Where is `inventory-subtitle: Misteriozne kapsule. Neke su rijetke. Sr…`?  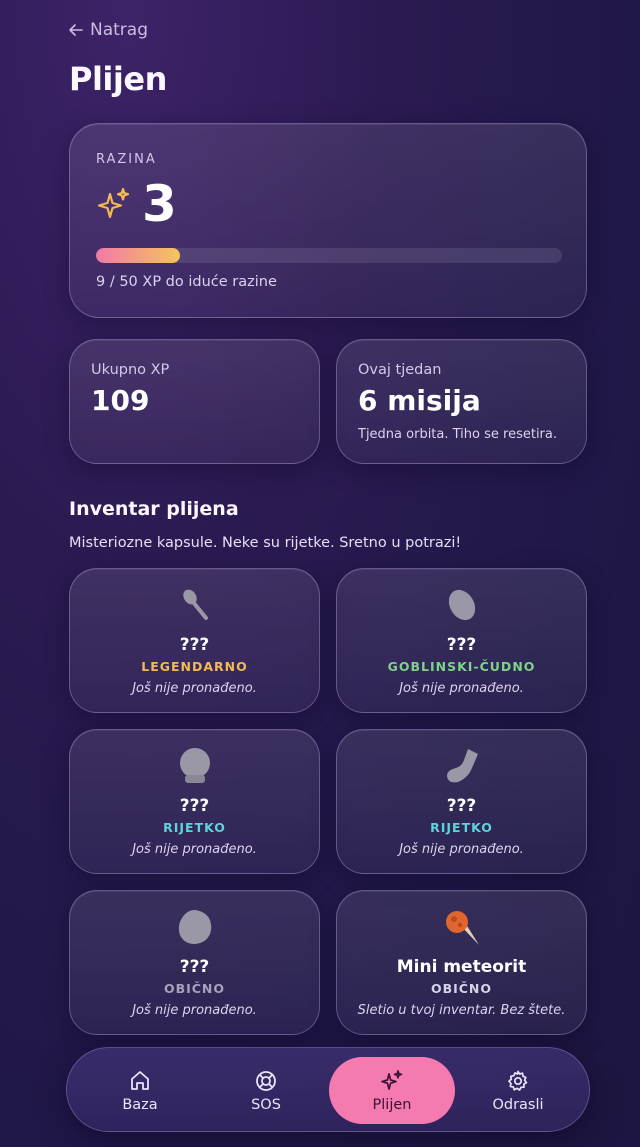
inventory-subtitle: Misteriozne kapsule. Neke su rijetke. Sr… is located at coordinates (265, 543).